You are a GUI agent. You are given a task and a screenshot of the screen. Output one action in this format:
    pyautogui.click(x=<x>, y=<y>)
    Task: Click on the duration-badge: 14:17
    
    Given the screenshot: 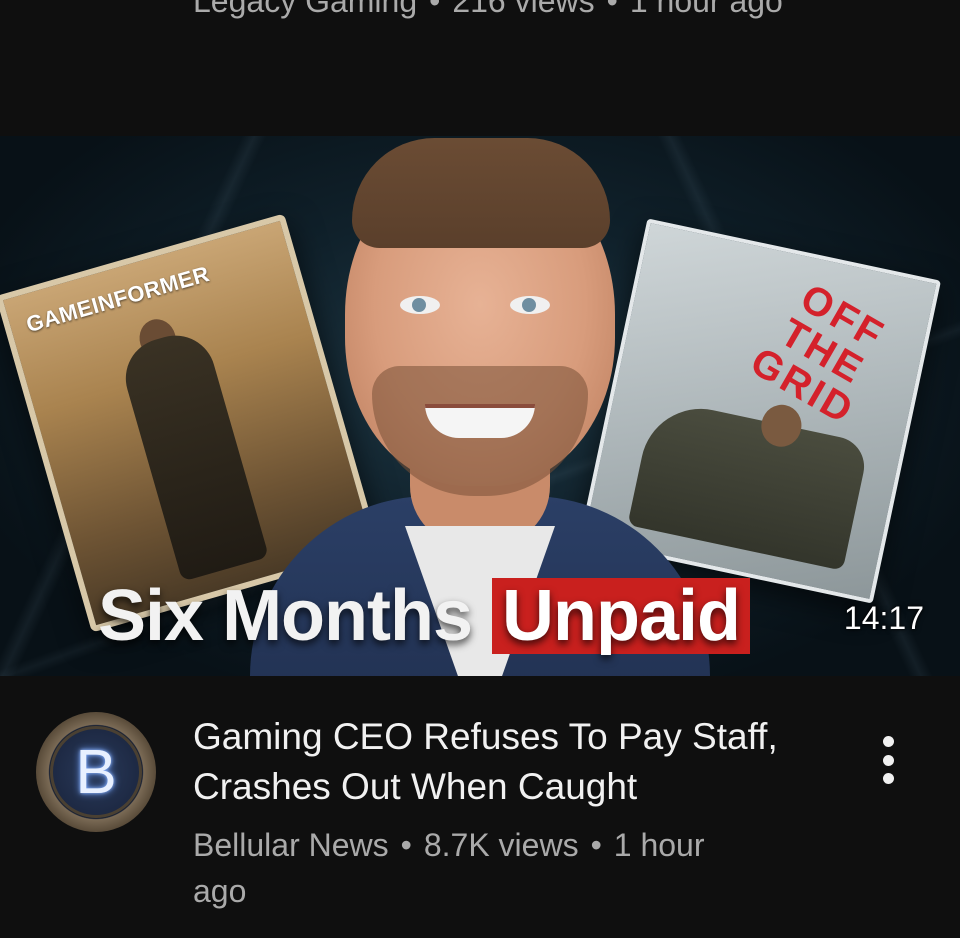 What is the action you would take?
    pyautogui.click(x=883, y=618)
    